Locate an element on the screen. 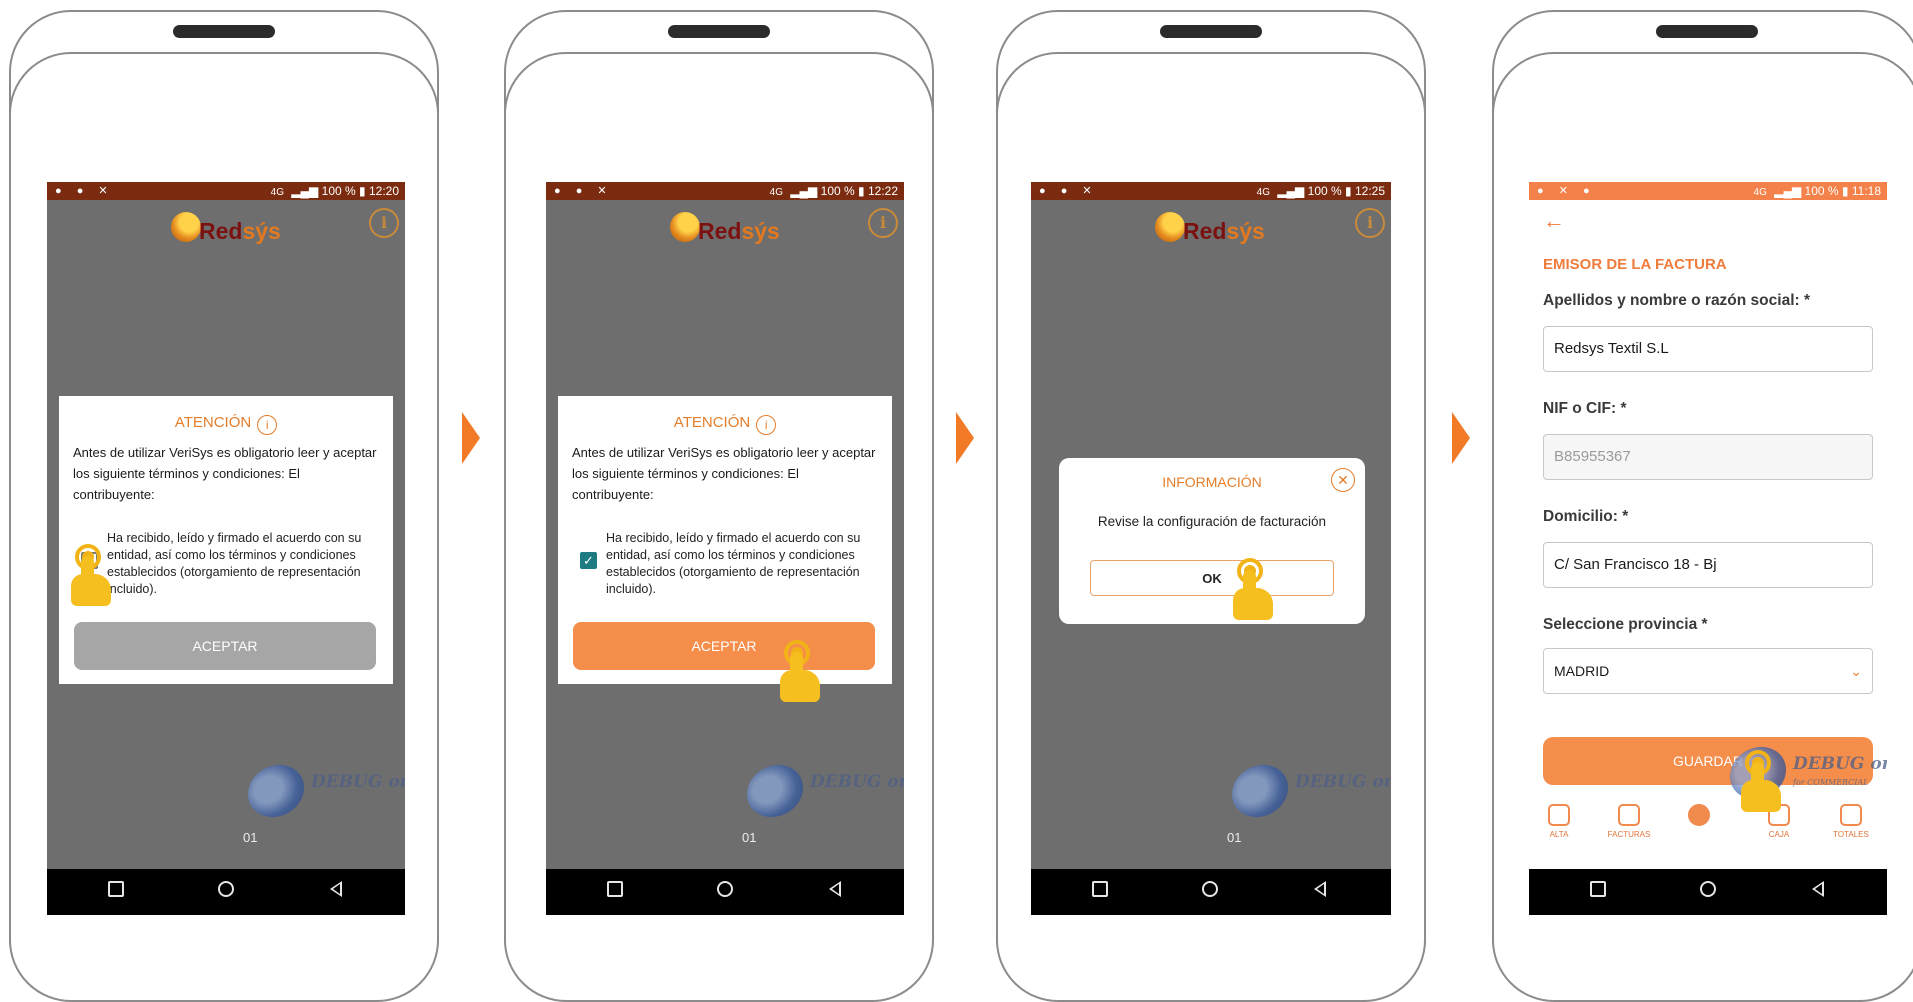  tab-menu is located at coordinates (1699, 817).